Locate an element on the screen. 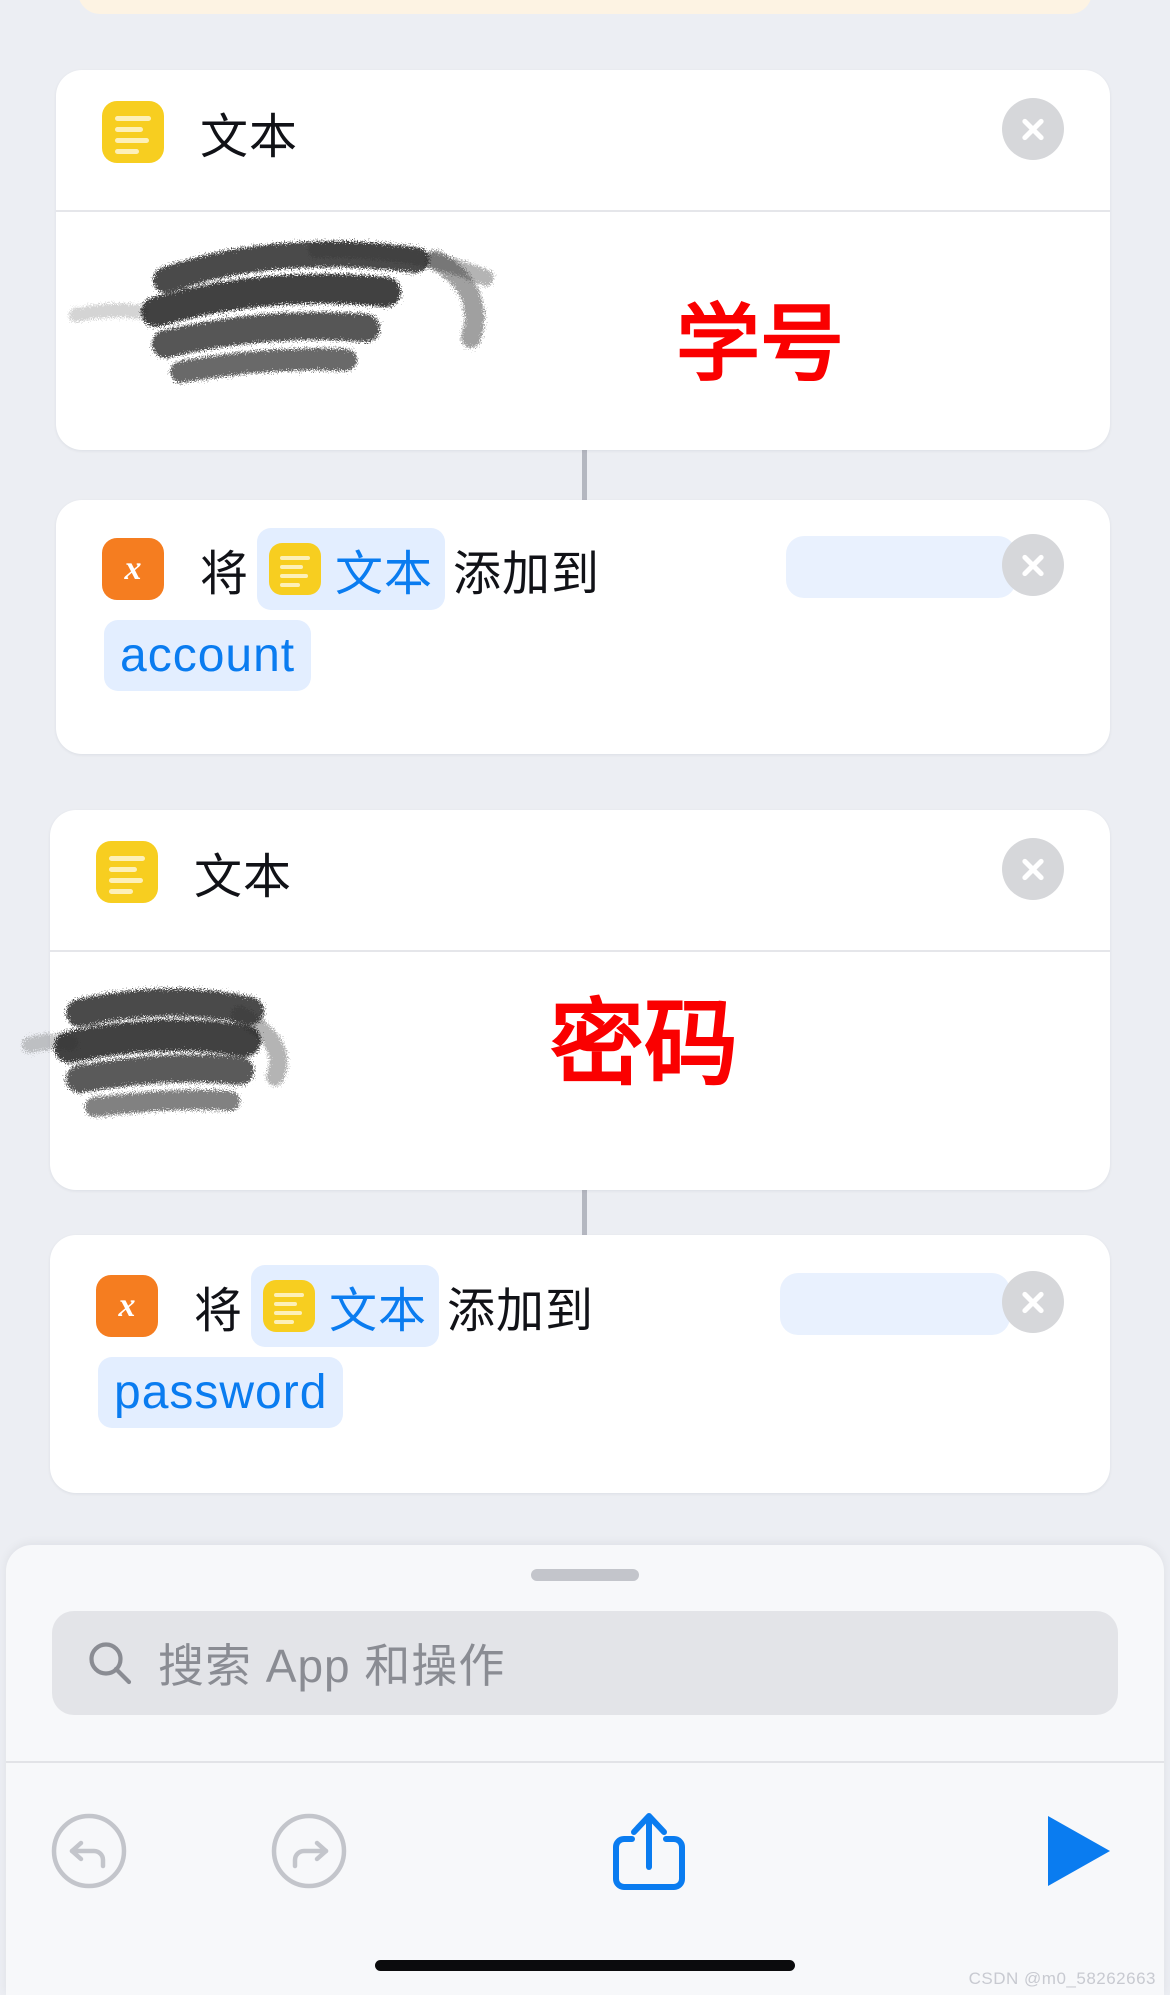  redo-button is located at coordinates (309, 1851).